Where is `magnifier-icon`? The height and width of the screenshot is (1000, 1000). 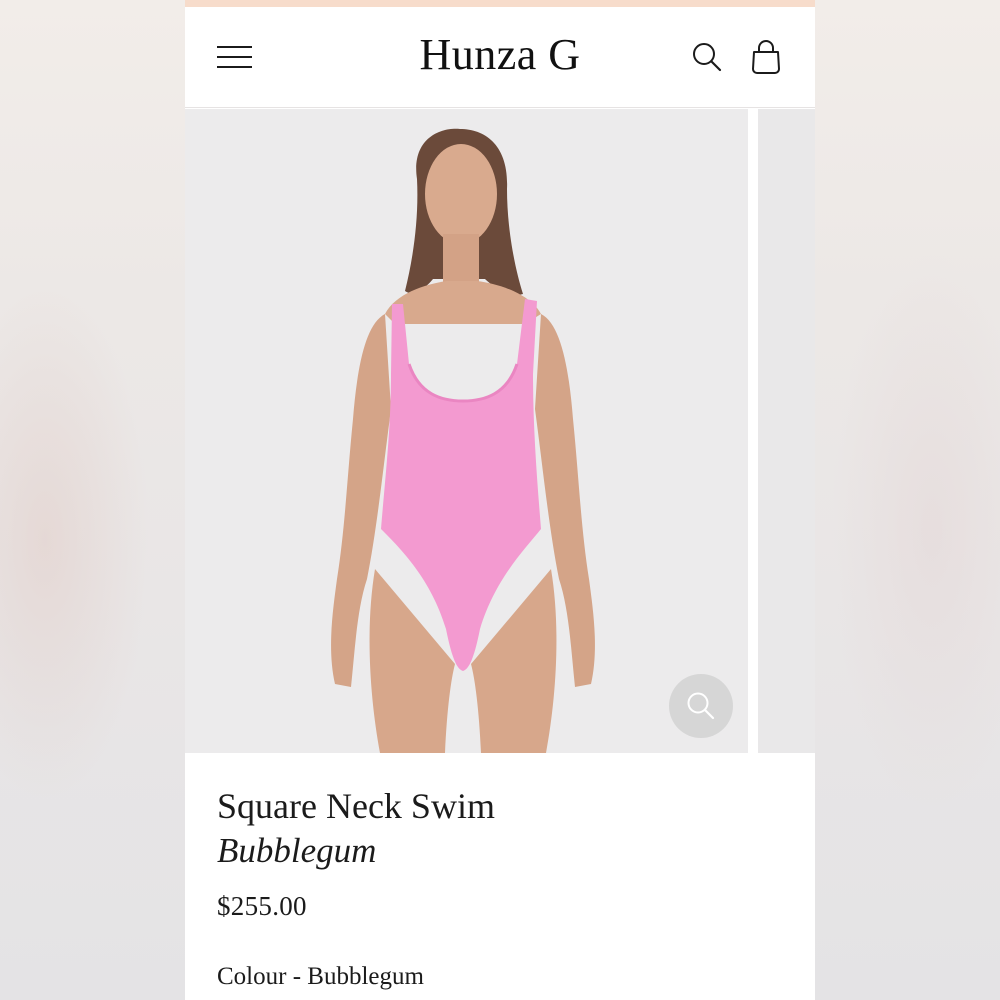 magnifier-icon is located at coordinates (701, 706).